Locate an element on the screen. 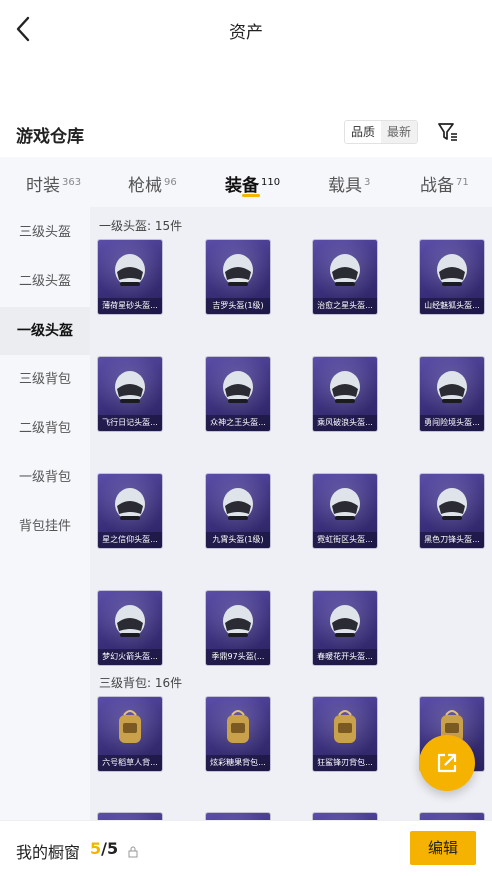 This screenshot has width=492, height=876. top-bar: 资产 is located at coordinates (246, 30).